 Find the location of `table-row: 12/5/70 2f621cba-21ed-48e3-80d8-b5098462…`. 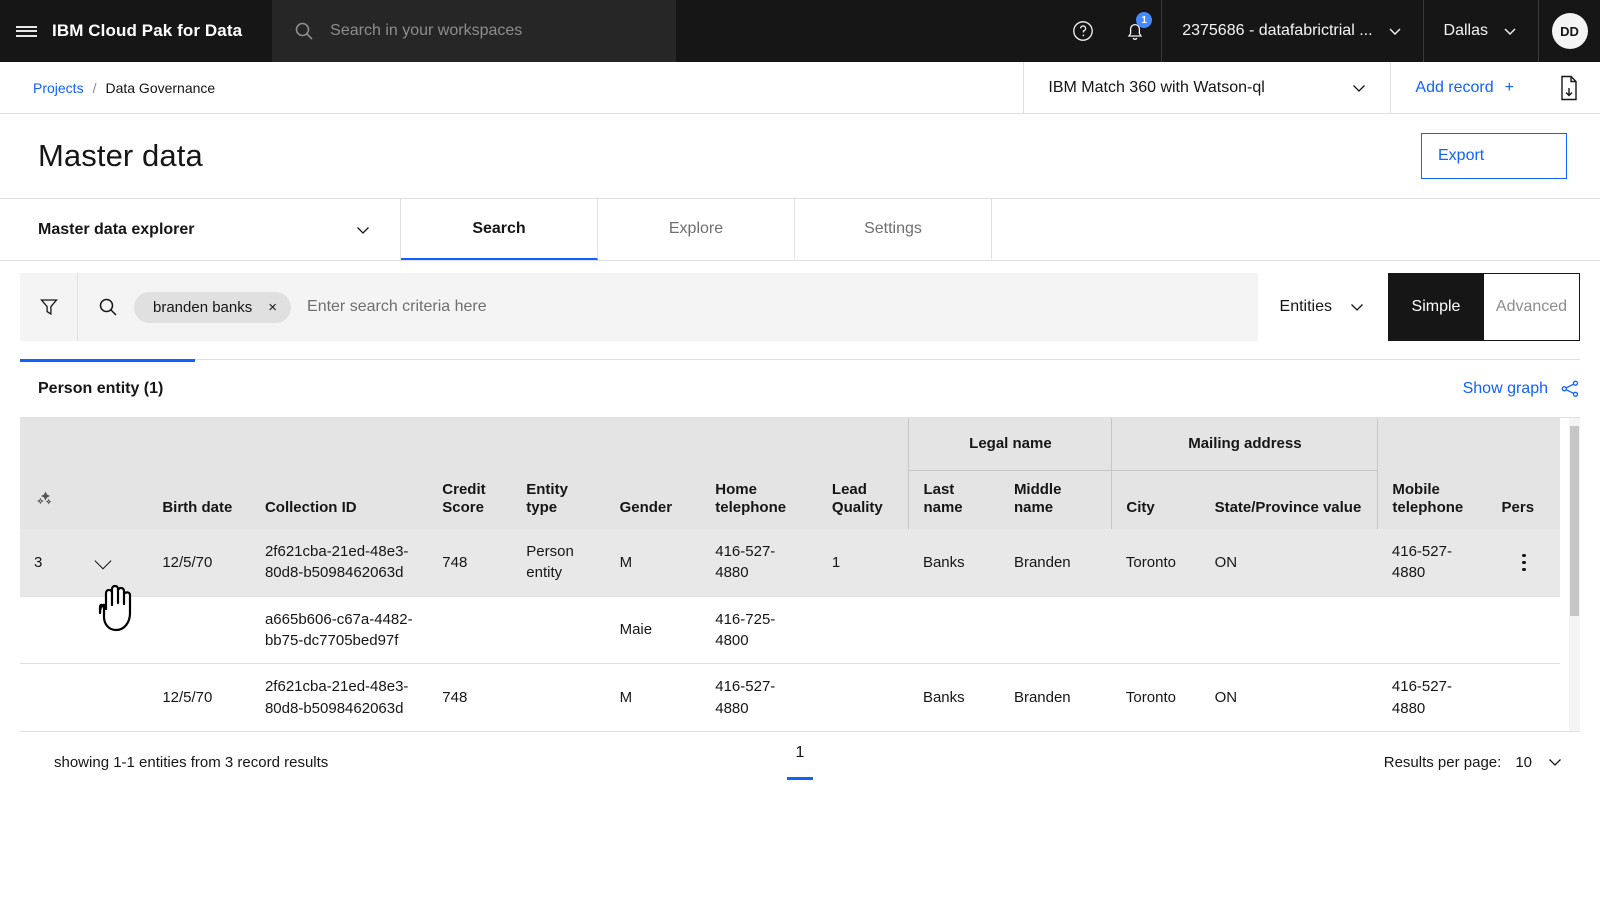

table-row: 12/5/70 2f621cba-21ed-48e3-80d8-b5098462… is located at coordinates (790, 697).